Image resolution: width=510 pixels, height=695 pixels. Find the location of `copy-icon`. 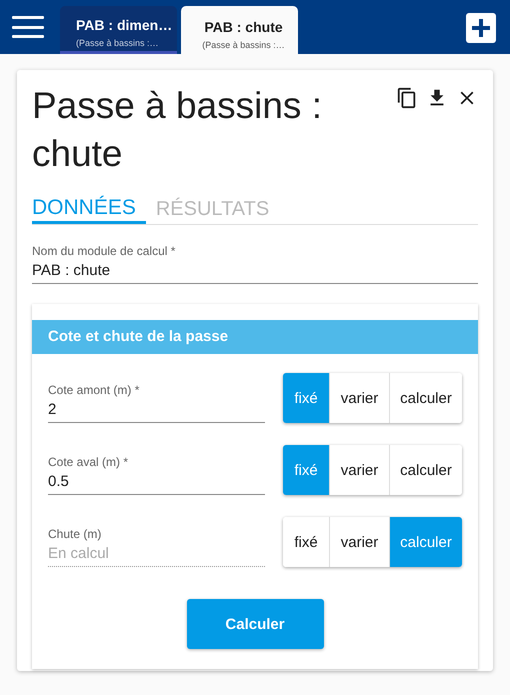

copy-icon is located at coordinates (407, 98).